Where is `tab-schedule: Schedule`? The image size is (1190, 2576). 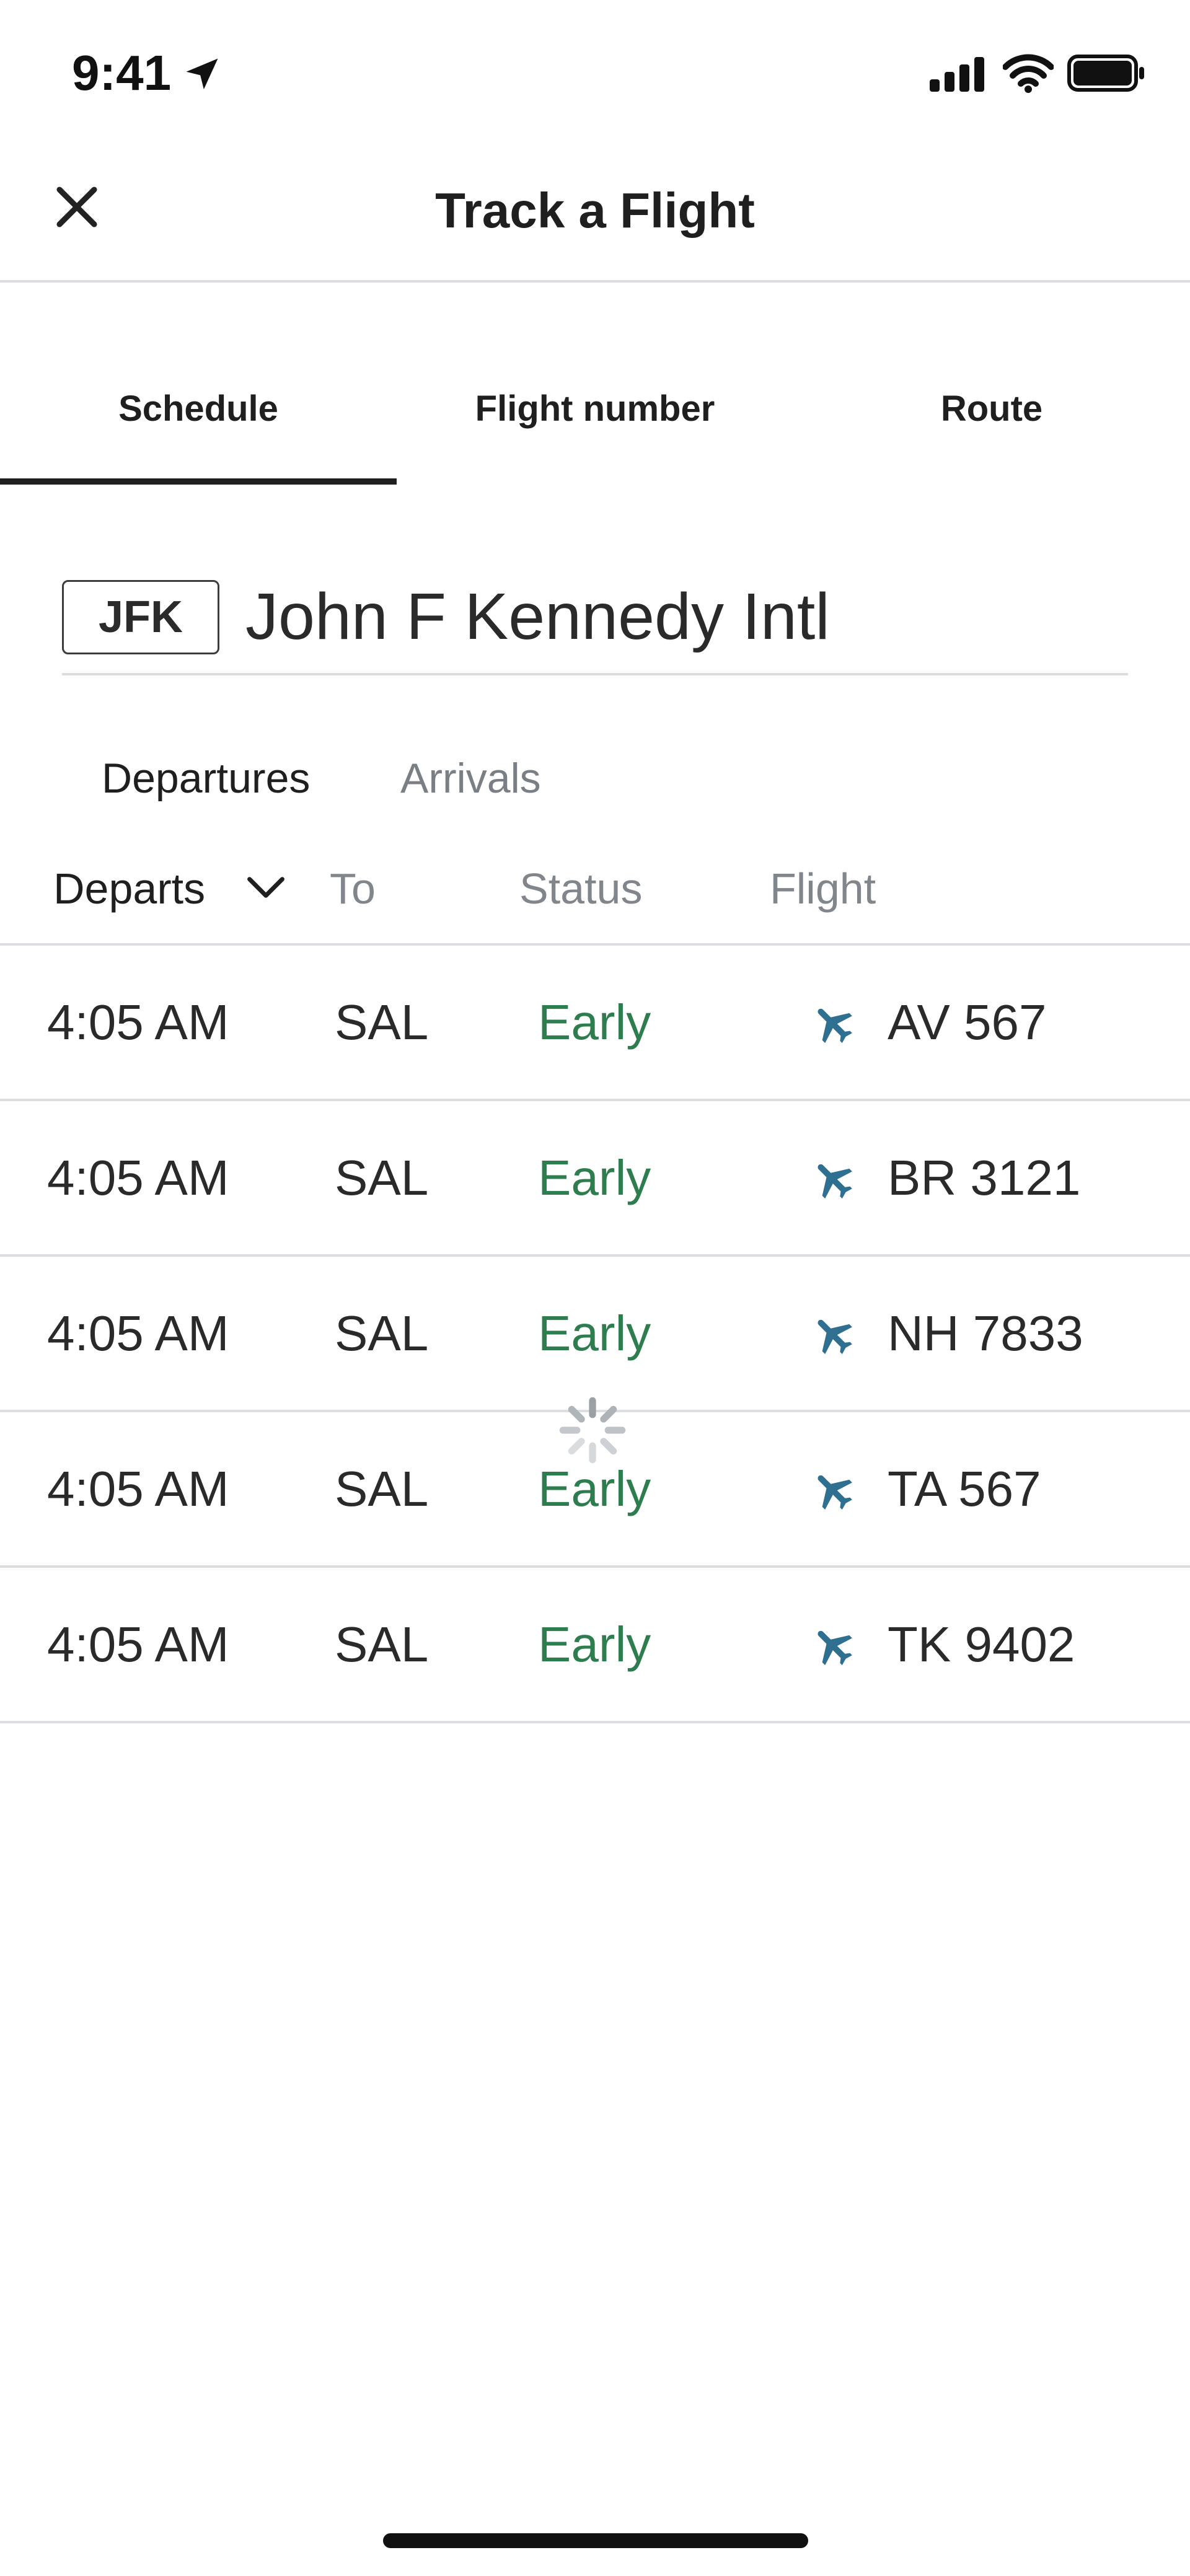 tab-schedule: Schedule is located at coordinates (198, 409).